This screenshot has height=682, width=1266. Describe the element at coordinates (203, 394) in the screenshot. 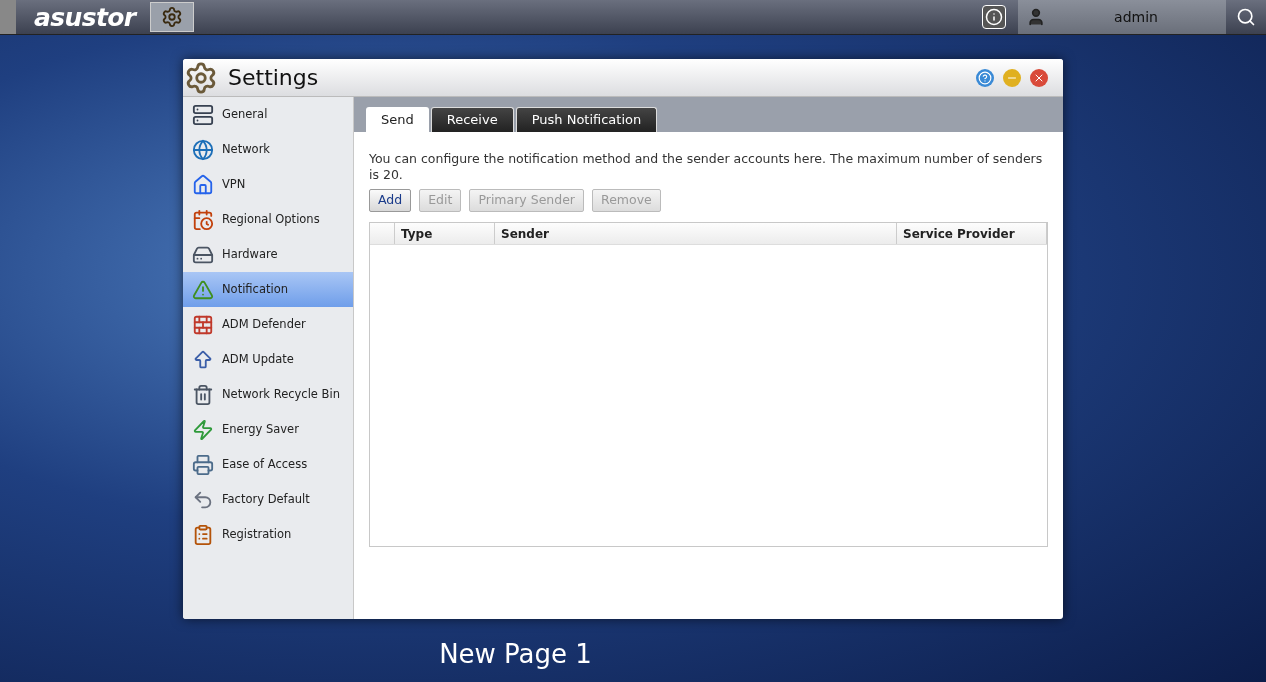

I see `trash-icon` at that location.